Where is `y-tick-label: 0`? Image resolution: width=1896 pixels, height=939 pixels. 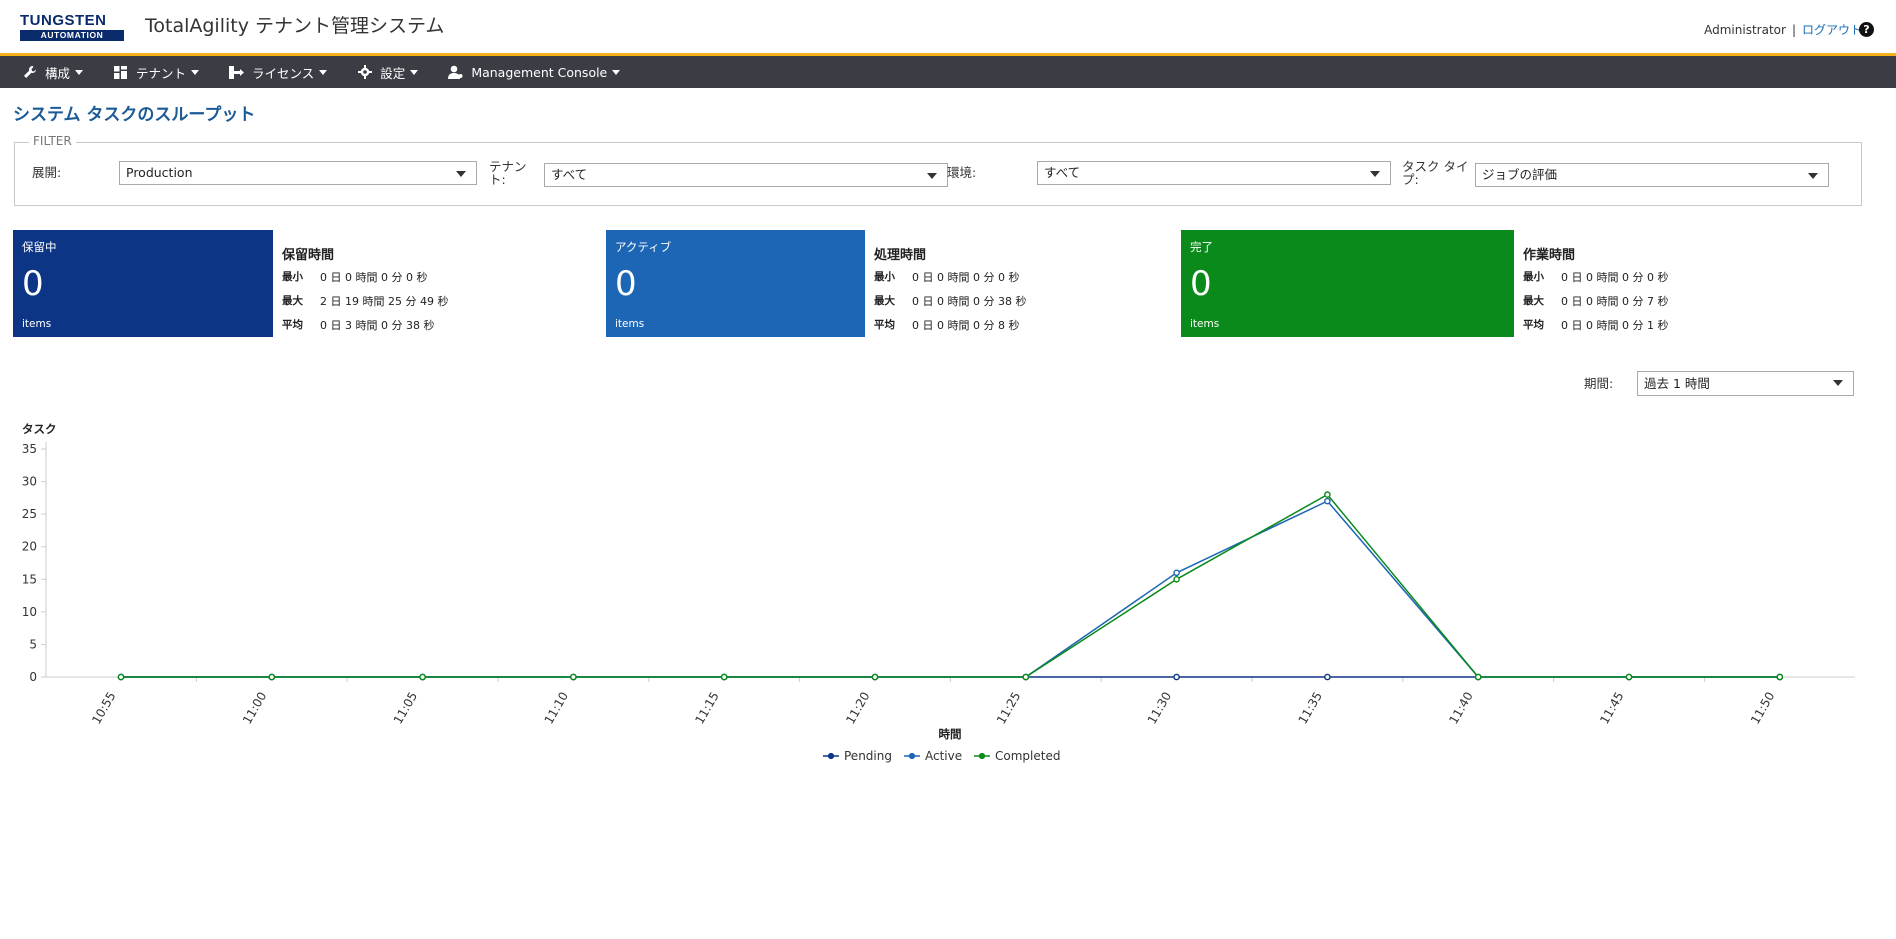
y-tick-label: 0 is located at coordinates (33, 677).